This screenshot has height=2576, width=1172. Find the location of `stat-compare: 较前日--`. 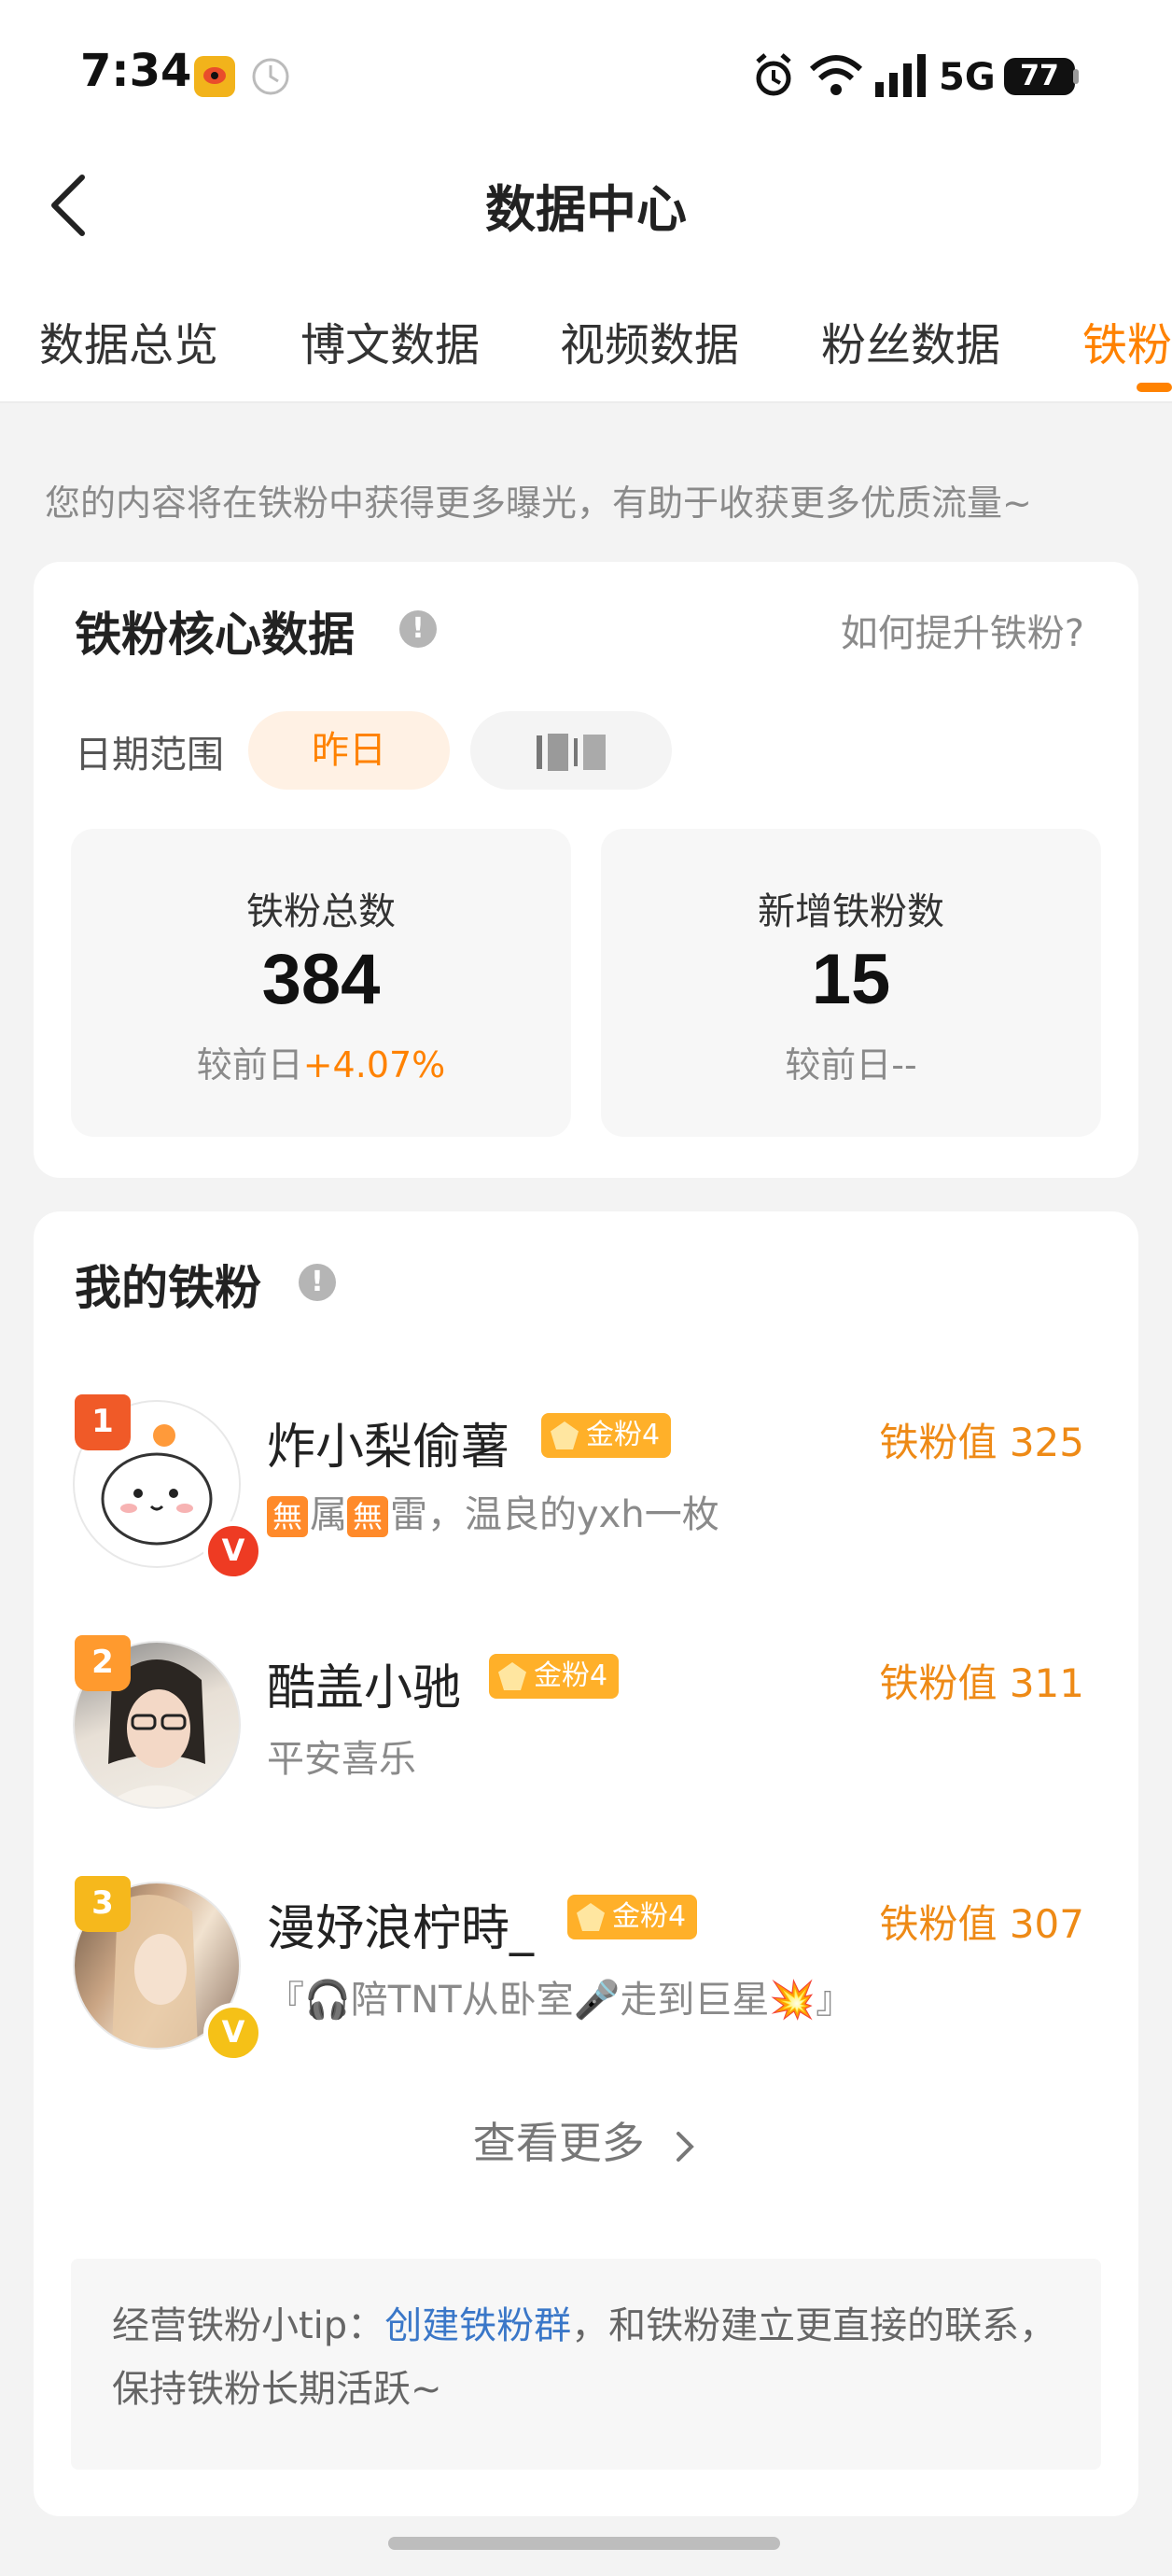

stat-compare: 较前日-- is located at coordinates (851, 1061).